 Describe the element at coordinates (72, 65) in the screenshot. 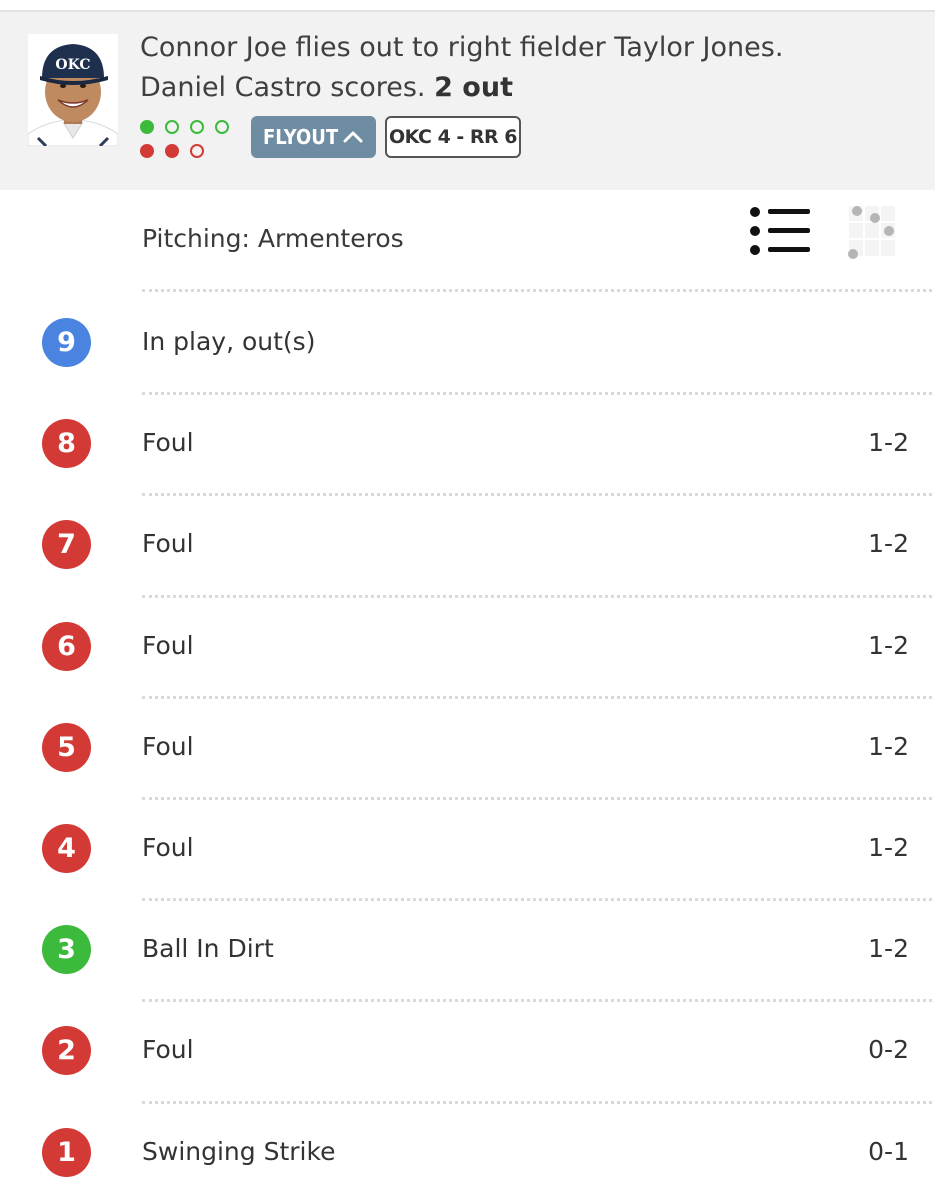

I see `svg-text: OKC` at that location.